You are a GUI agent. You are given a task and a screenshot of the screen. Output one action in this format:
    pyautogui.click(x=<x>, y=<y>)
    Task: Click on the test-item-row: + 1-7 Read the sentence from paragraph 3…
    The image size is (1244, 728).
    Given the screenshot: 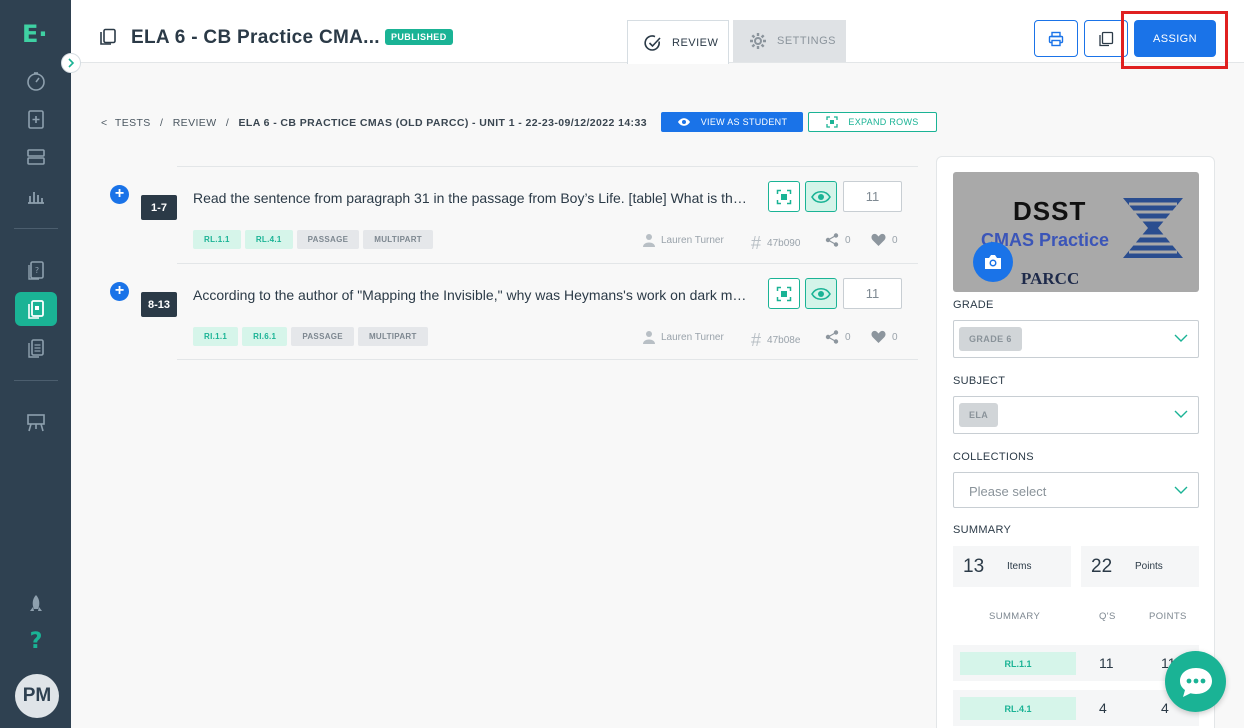 What is the action you would take?
    pyautogui.click(x=514, y=214)
    